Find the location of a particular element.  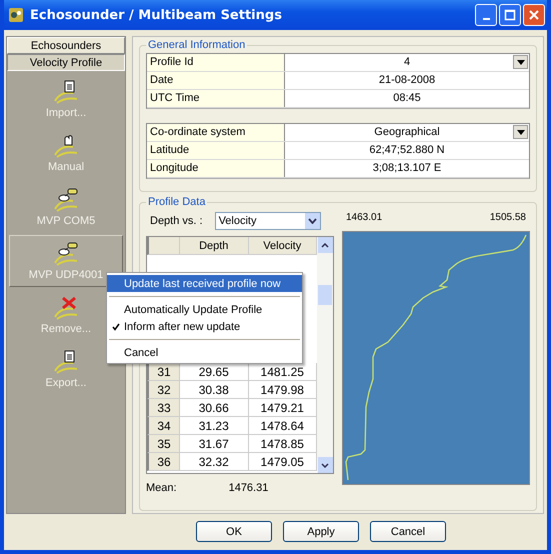

close-icon is located at coordinates (534, 15).